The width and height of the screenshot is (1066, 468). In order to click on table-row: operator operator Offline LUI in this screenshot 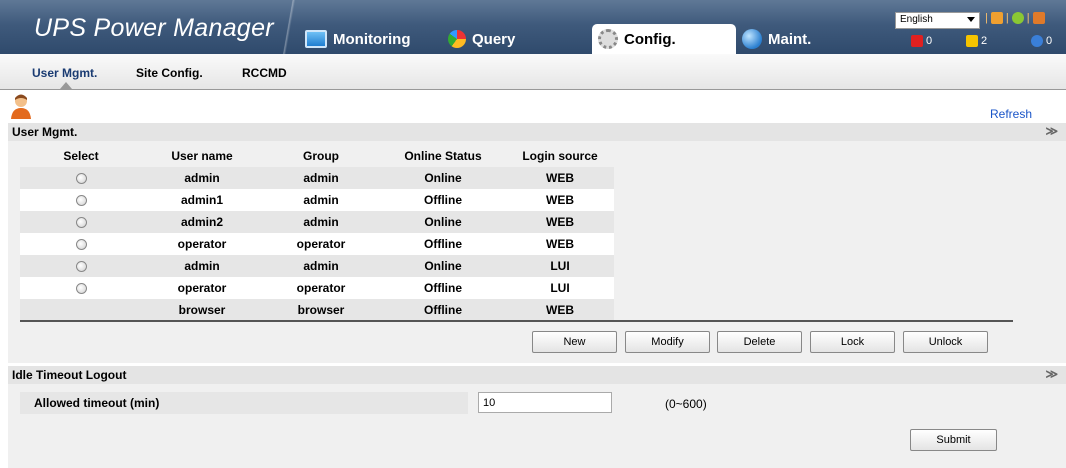, I will do `click(317, 288)`.